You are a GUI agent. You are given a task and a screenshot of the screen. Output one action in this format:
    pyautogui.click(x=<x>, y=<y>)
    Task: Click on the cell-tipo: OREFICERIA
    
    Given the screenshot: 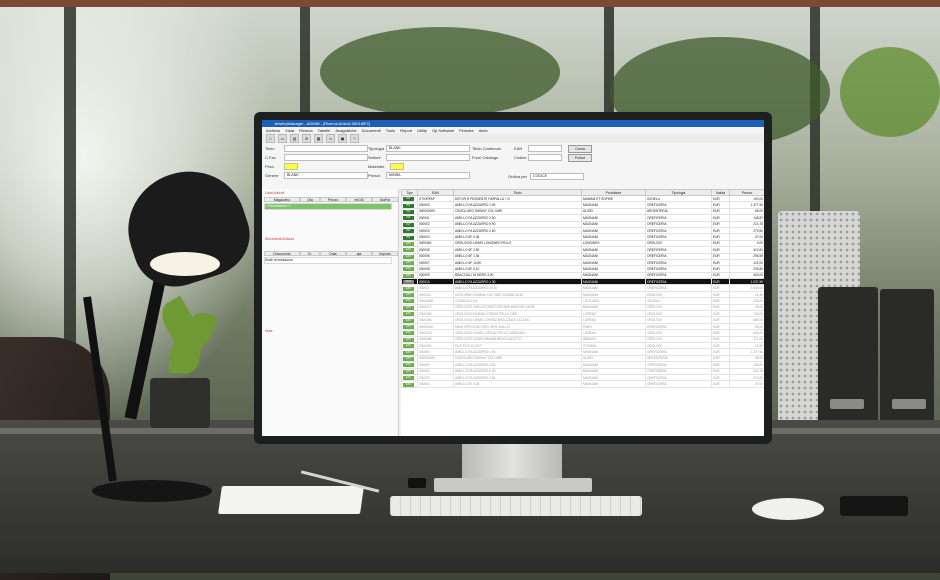 What is the action you would take?
    pyautogui.click(x=678, y=384)
    